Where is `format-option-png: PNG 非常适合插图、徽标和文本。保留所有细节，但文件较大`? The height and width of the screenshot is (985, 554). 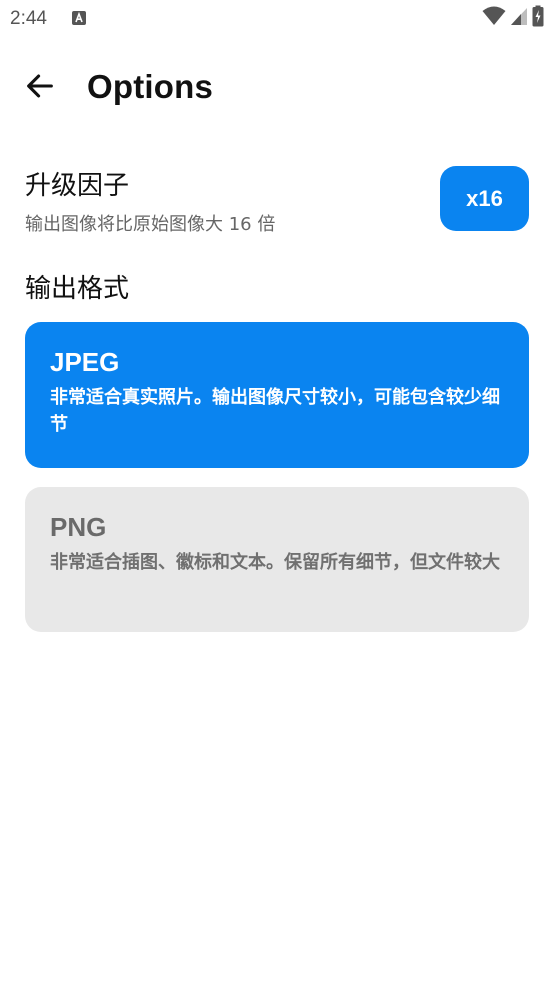 format-option-png: PNG 非常适合插图、徽标和文本。保留所有细节，但文件较大 is located at coordinates (277, 559).